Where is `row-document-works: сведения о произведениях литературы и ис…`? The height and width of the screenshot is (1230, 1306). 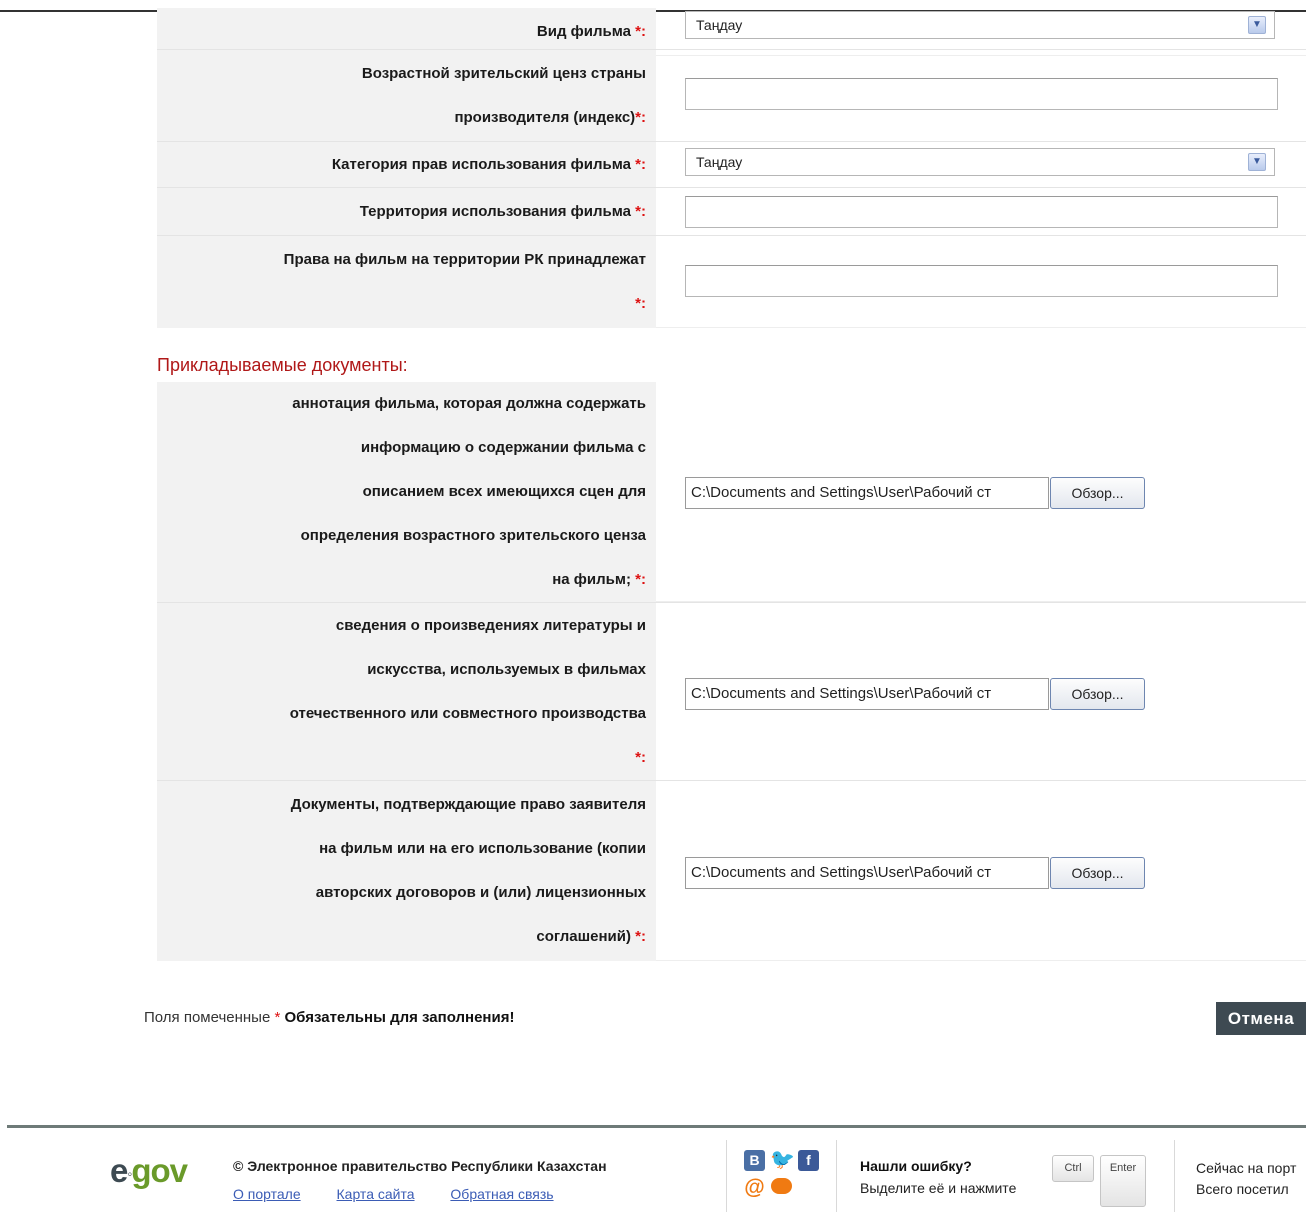 row-document-works: сведения о произведениях литературы и ис… is located at coordinates (731, 691).